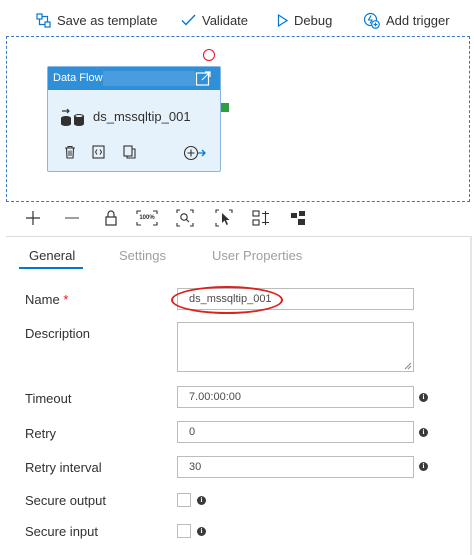 Image resolution: width=474 pixels, height=555 pixels. What do you see at coordinates (66, 299) in the screenshot?
I see `required-marker: *` at bounding box center [66, 299].